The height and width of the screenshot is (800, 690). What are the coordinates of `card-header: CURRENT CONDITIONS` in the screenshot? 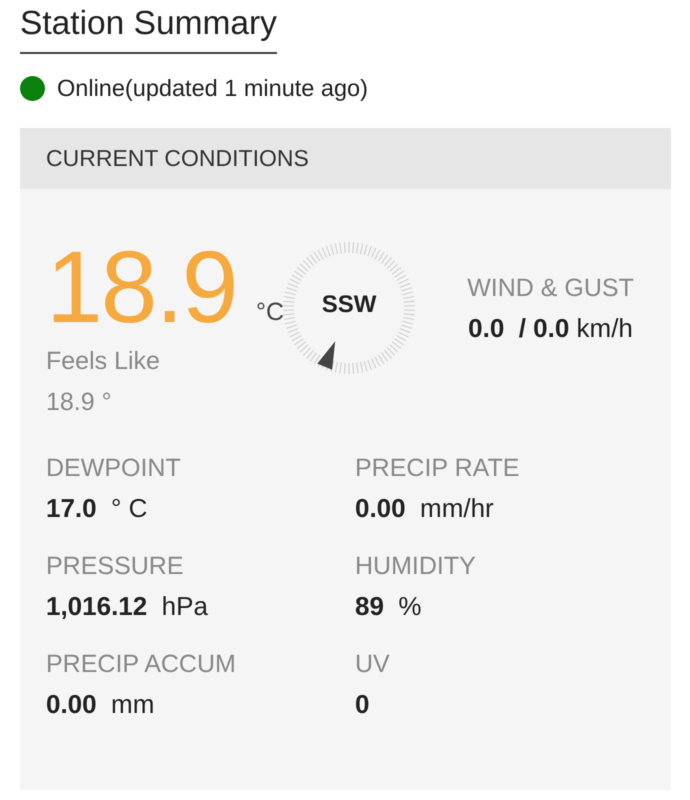 It's located at (345, 158).